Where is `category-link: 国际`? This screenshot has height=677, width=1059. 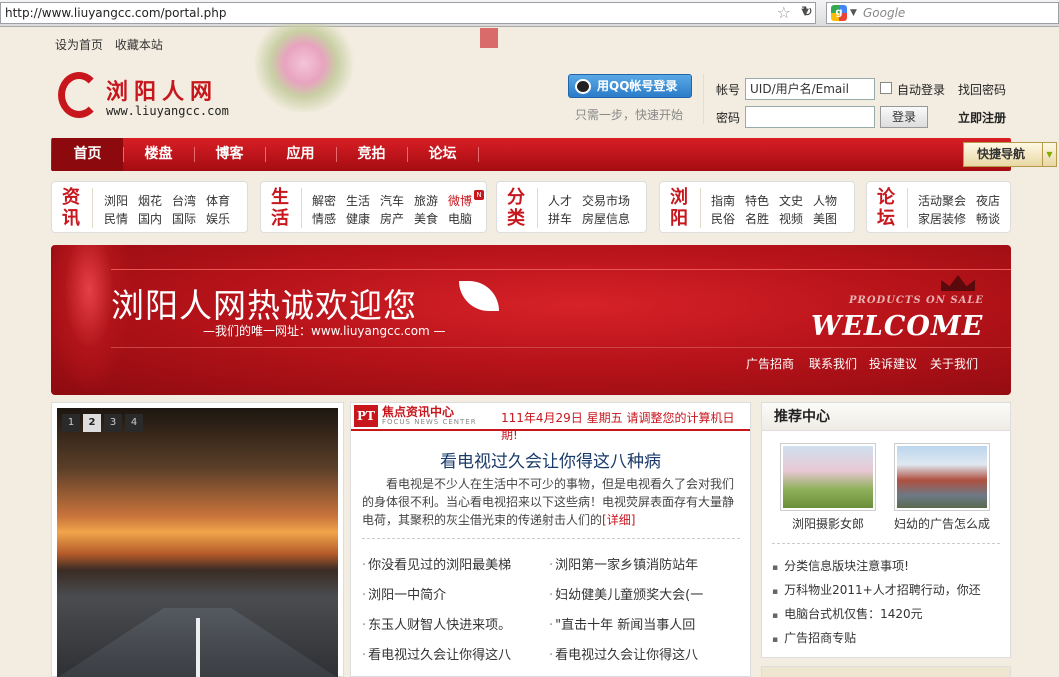 category-link: 国际 is located at coordinates (184, 218).